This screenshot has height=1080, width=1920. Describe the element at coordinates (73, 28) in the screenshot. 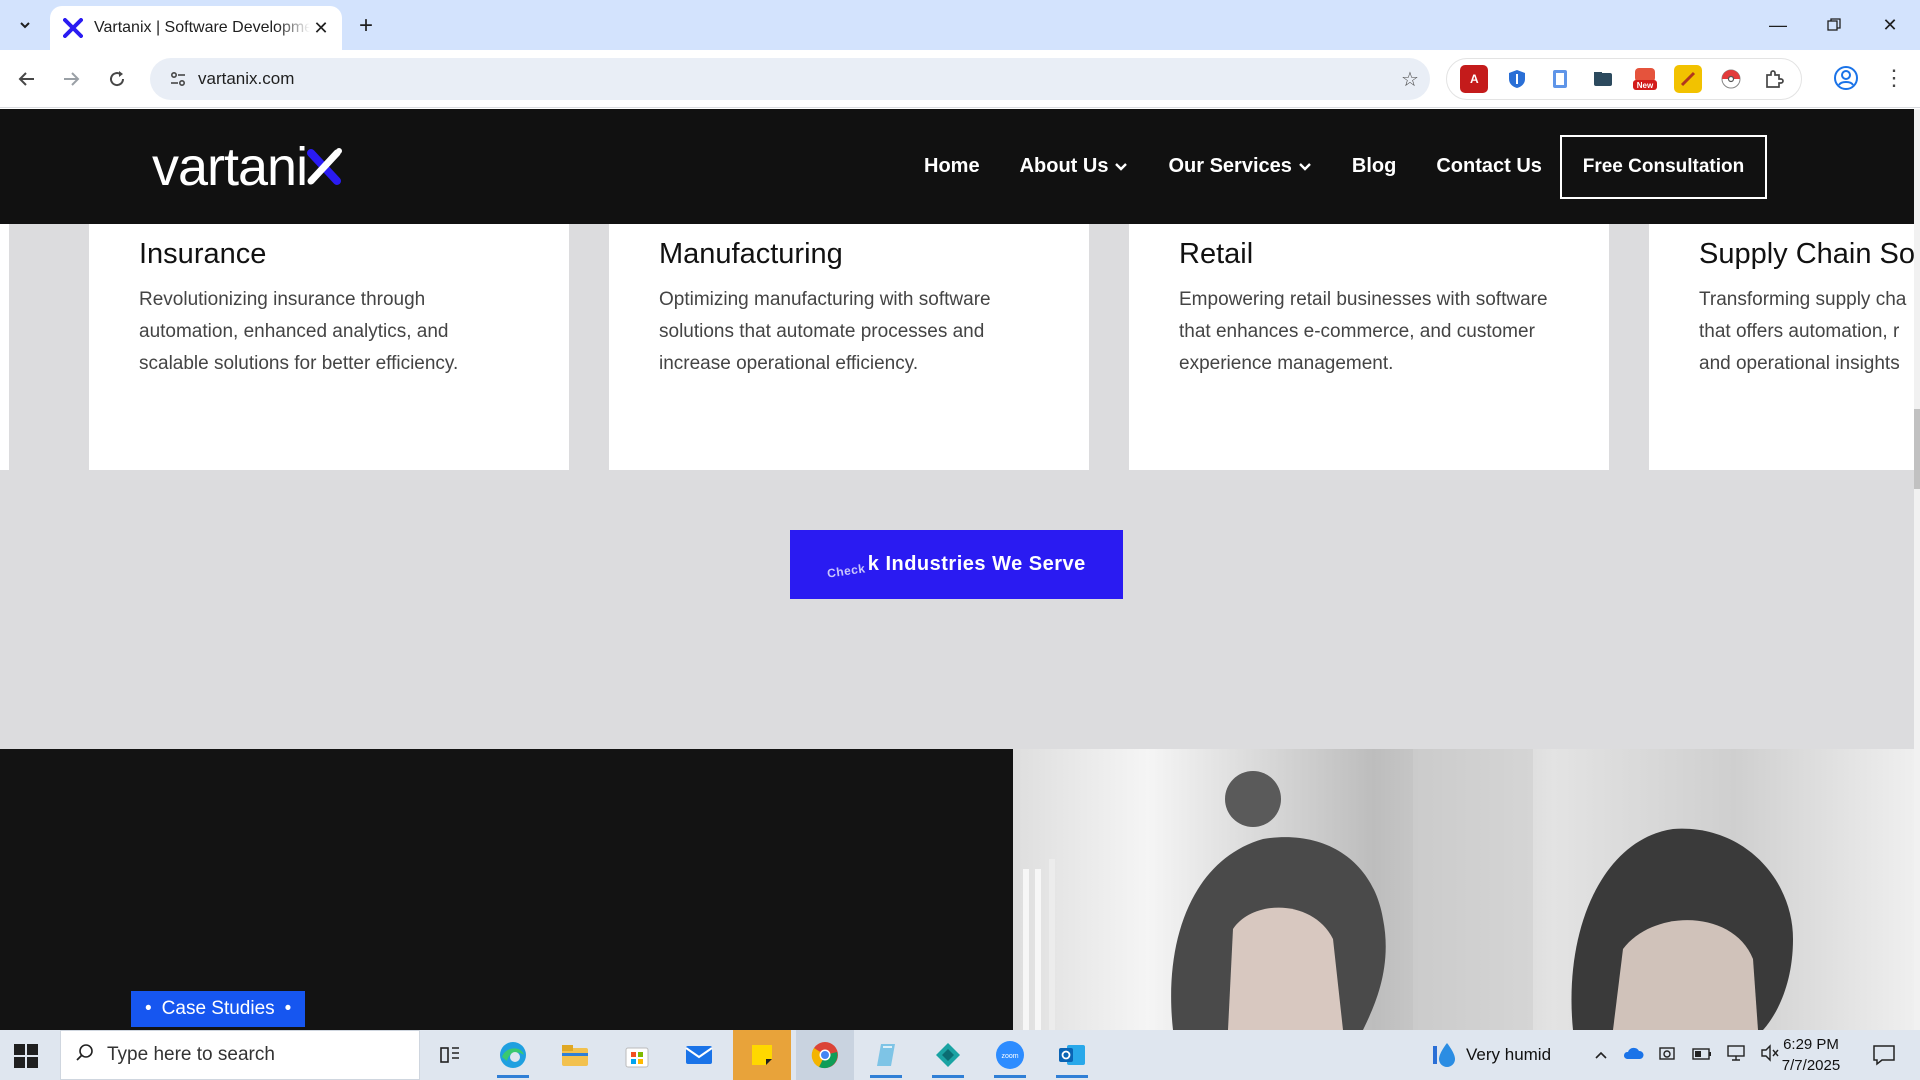

I see `vartanix-favicon-icon` at that location.